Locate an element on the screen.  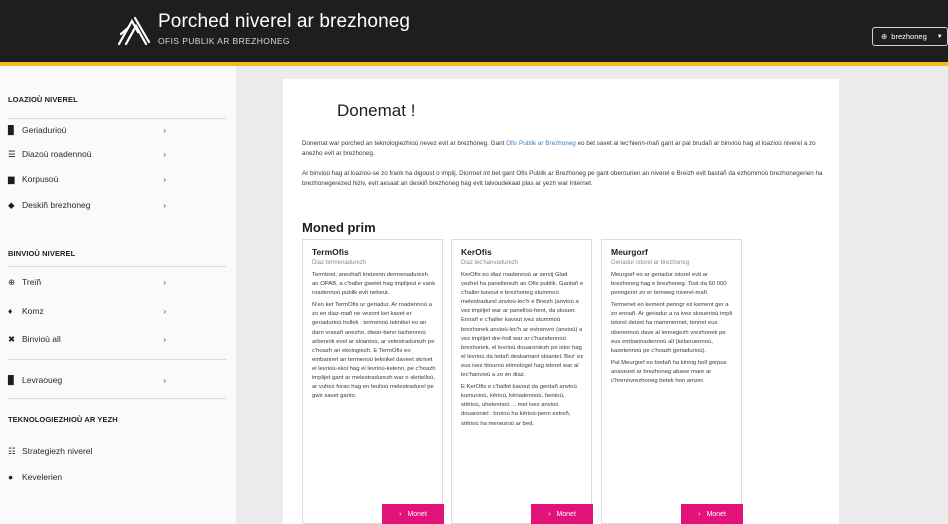
tools-icon: ✖ is located at coordinates (12, 338).